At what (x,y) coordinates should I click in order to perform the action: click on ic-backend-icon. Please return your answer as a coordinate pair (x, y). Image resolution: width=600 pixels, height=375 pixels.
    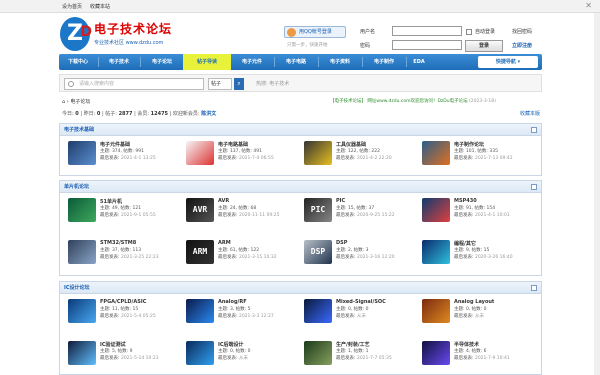
    Looking at the image, I should click on (200, 353).